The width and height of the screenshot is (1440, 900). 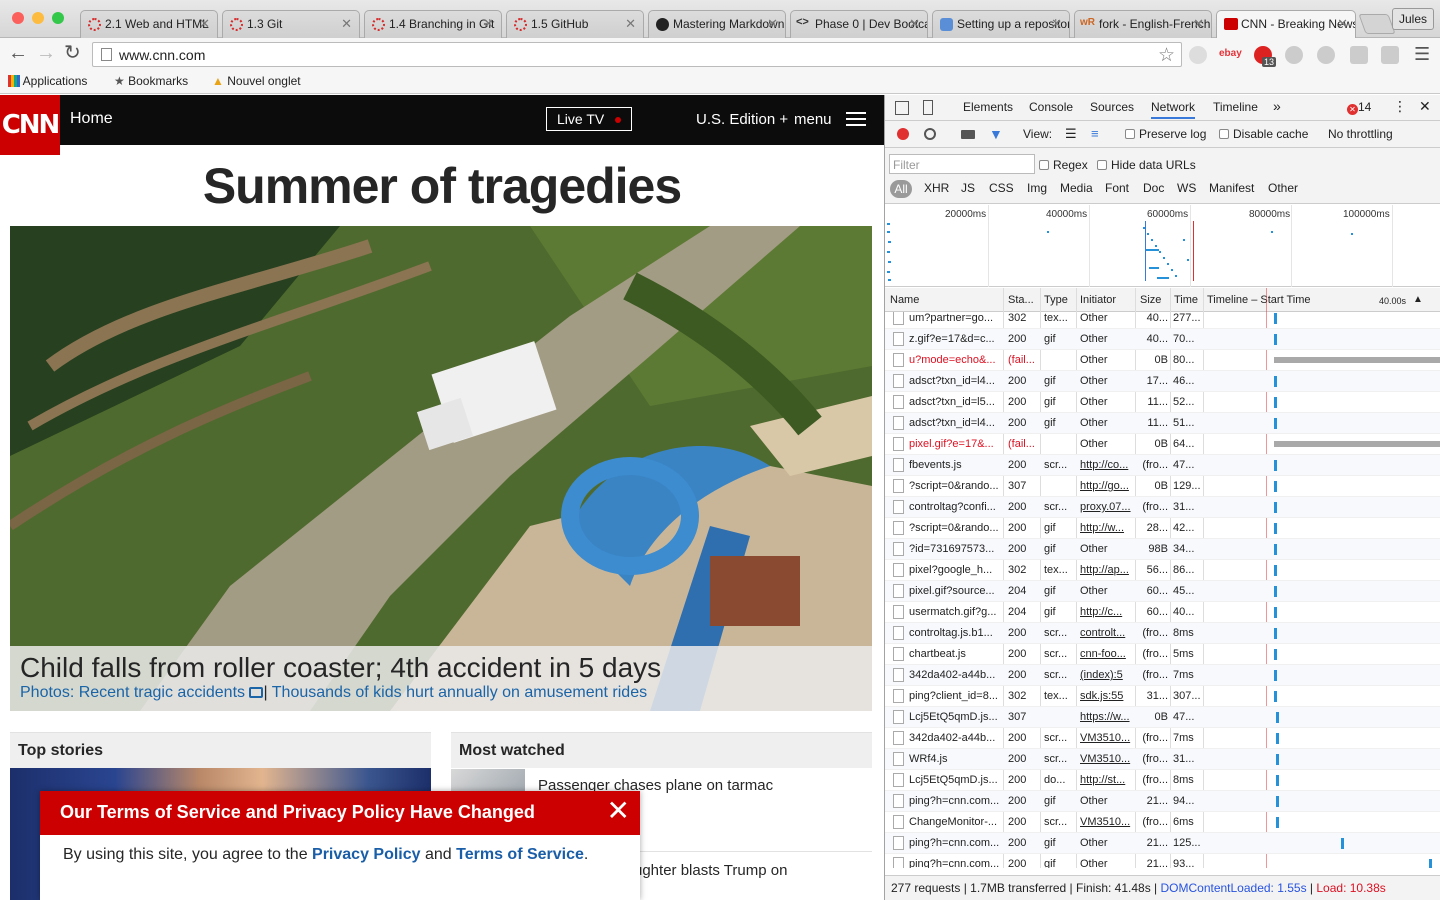 I want to click on shield-extension-icon, so click(x=1198, y=55).